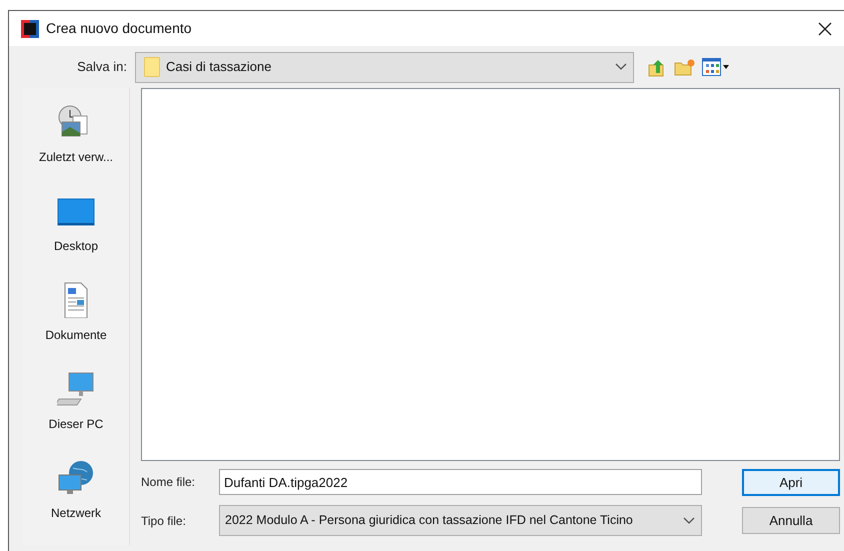 This screenshot has width=844, height=551. Describe the element at coordinates (76, 500) in the screenshot. I see `places-item: Netzwerk` at that location.